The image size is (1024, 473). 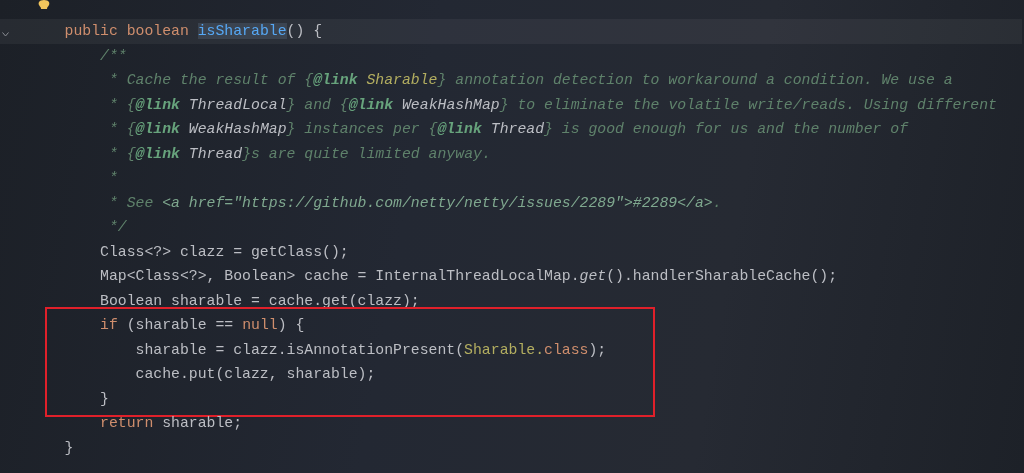 I want to click on lightbulb-icon, so click(x=44, y=5).